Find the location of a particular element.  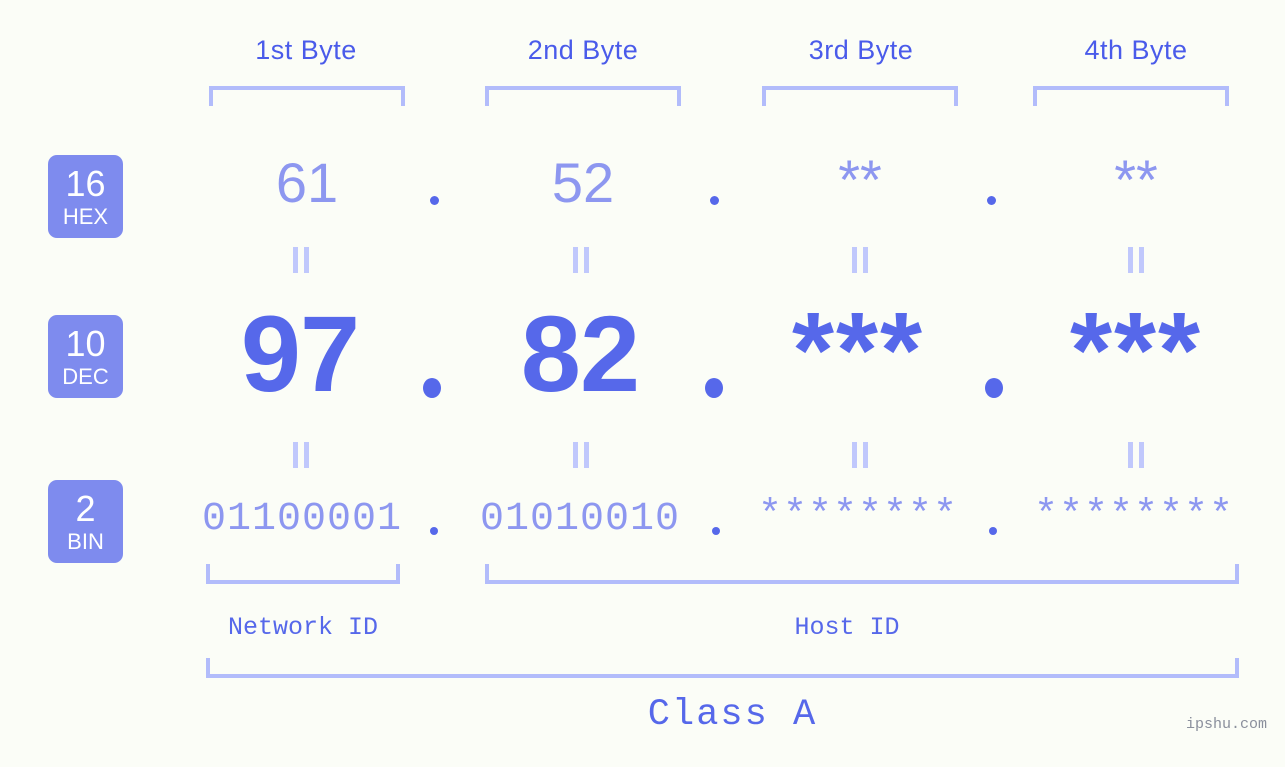

base-badge-hex: 16 HEX is located at coordinates (85, 196).